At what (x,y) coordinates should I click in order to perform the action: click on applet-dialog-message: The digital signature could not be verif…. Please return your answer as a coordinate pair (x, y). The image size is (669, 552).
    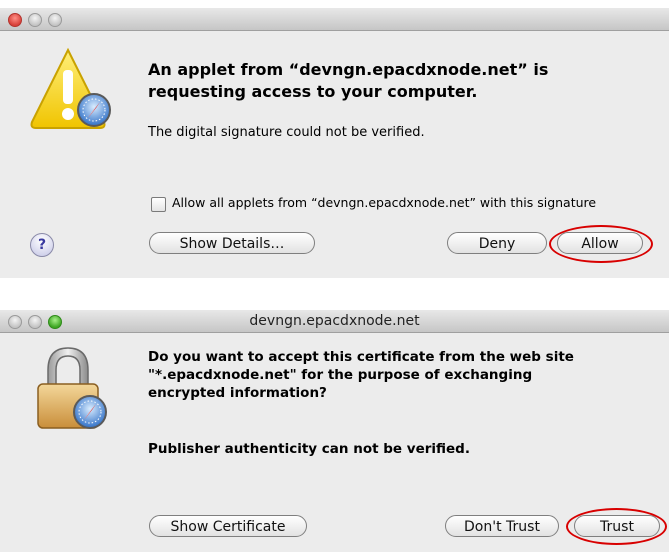
    Looking at the image, I should click on (286, 132).